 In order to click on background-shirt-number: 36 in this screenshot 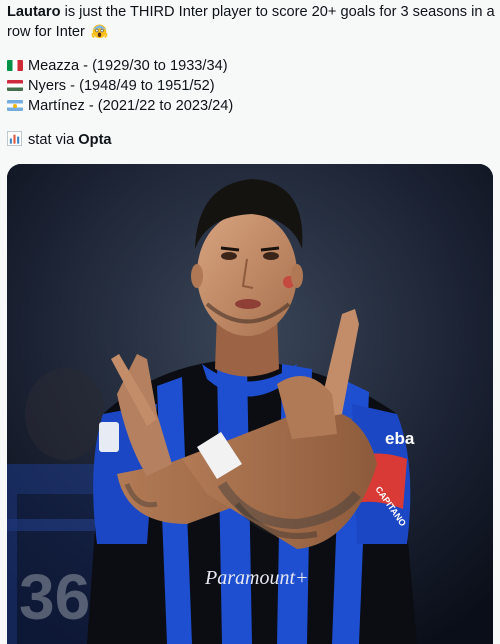, I will do `click(54, 597)`.